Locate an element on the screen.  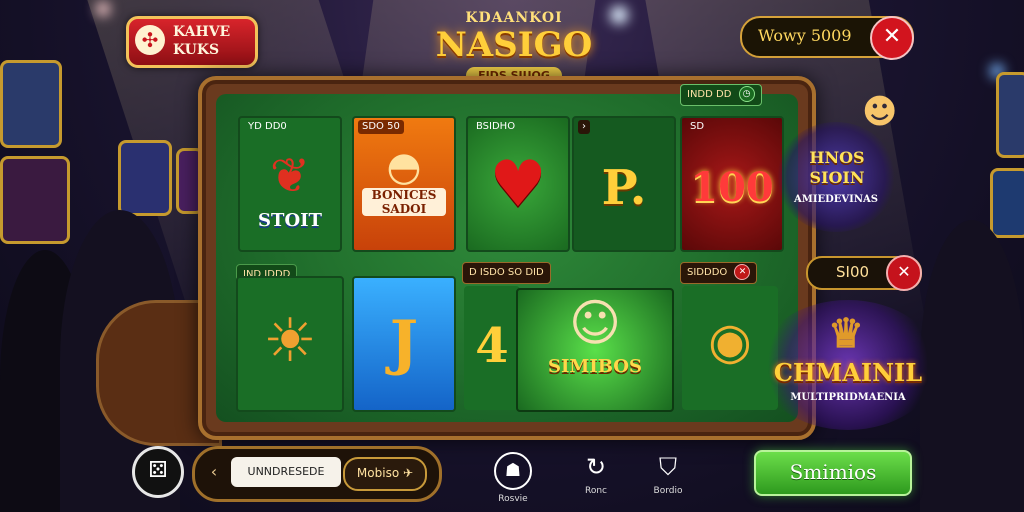
promo-badge-top: HNOS SIOIN AMIEDEVINAS is located at coordinates (836, 177).